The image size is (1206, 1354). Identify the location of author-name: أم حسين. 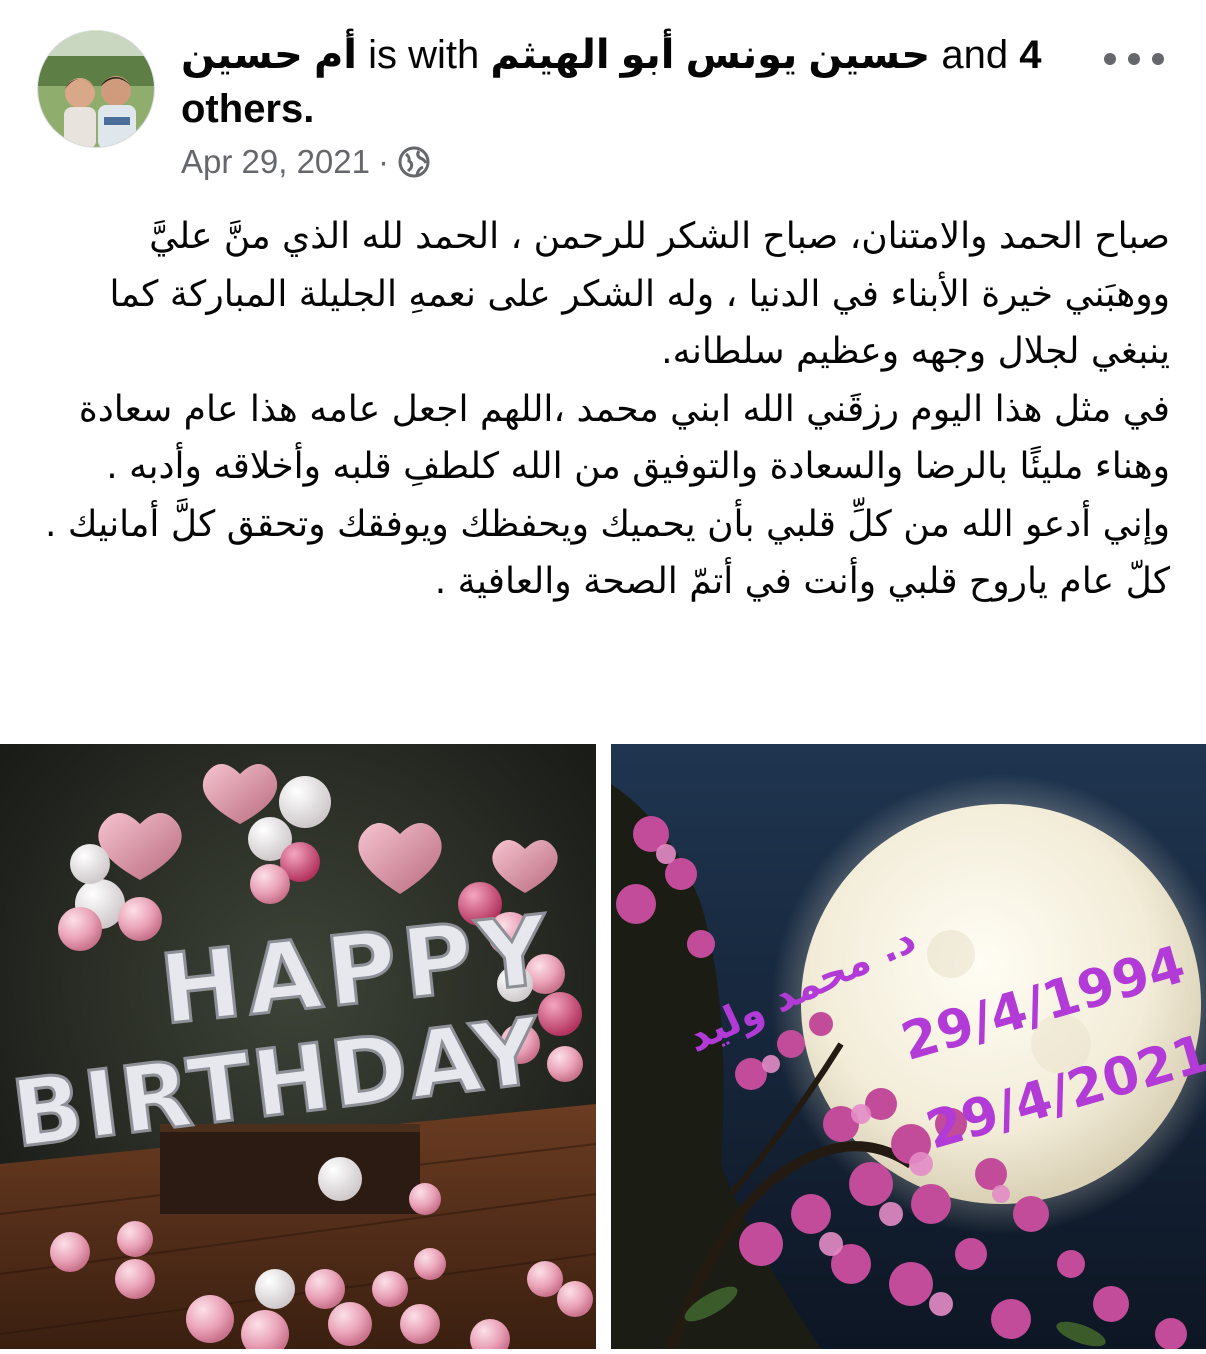
(269, 55).